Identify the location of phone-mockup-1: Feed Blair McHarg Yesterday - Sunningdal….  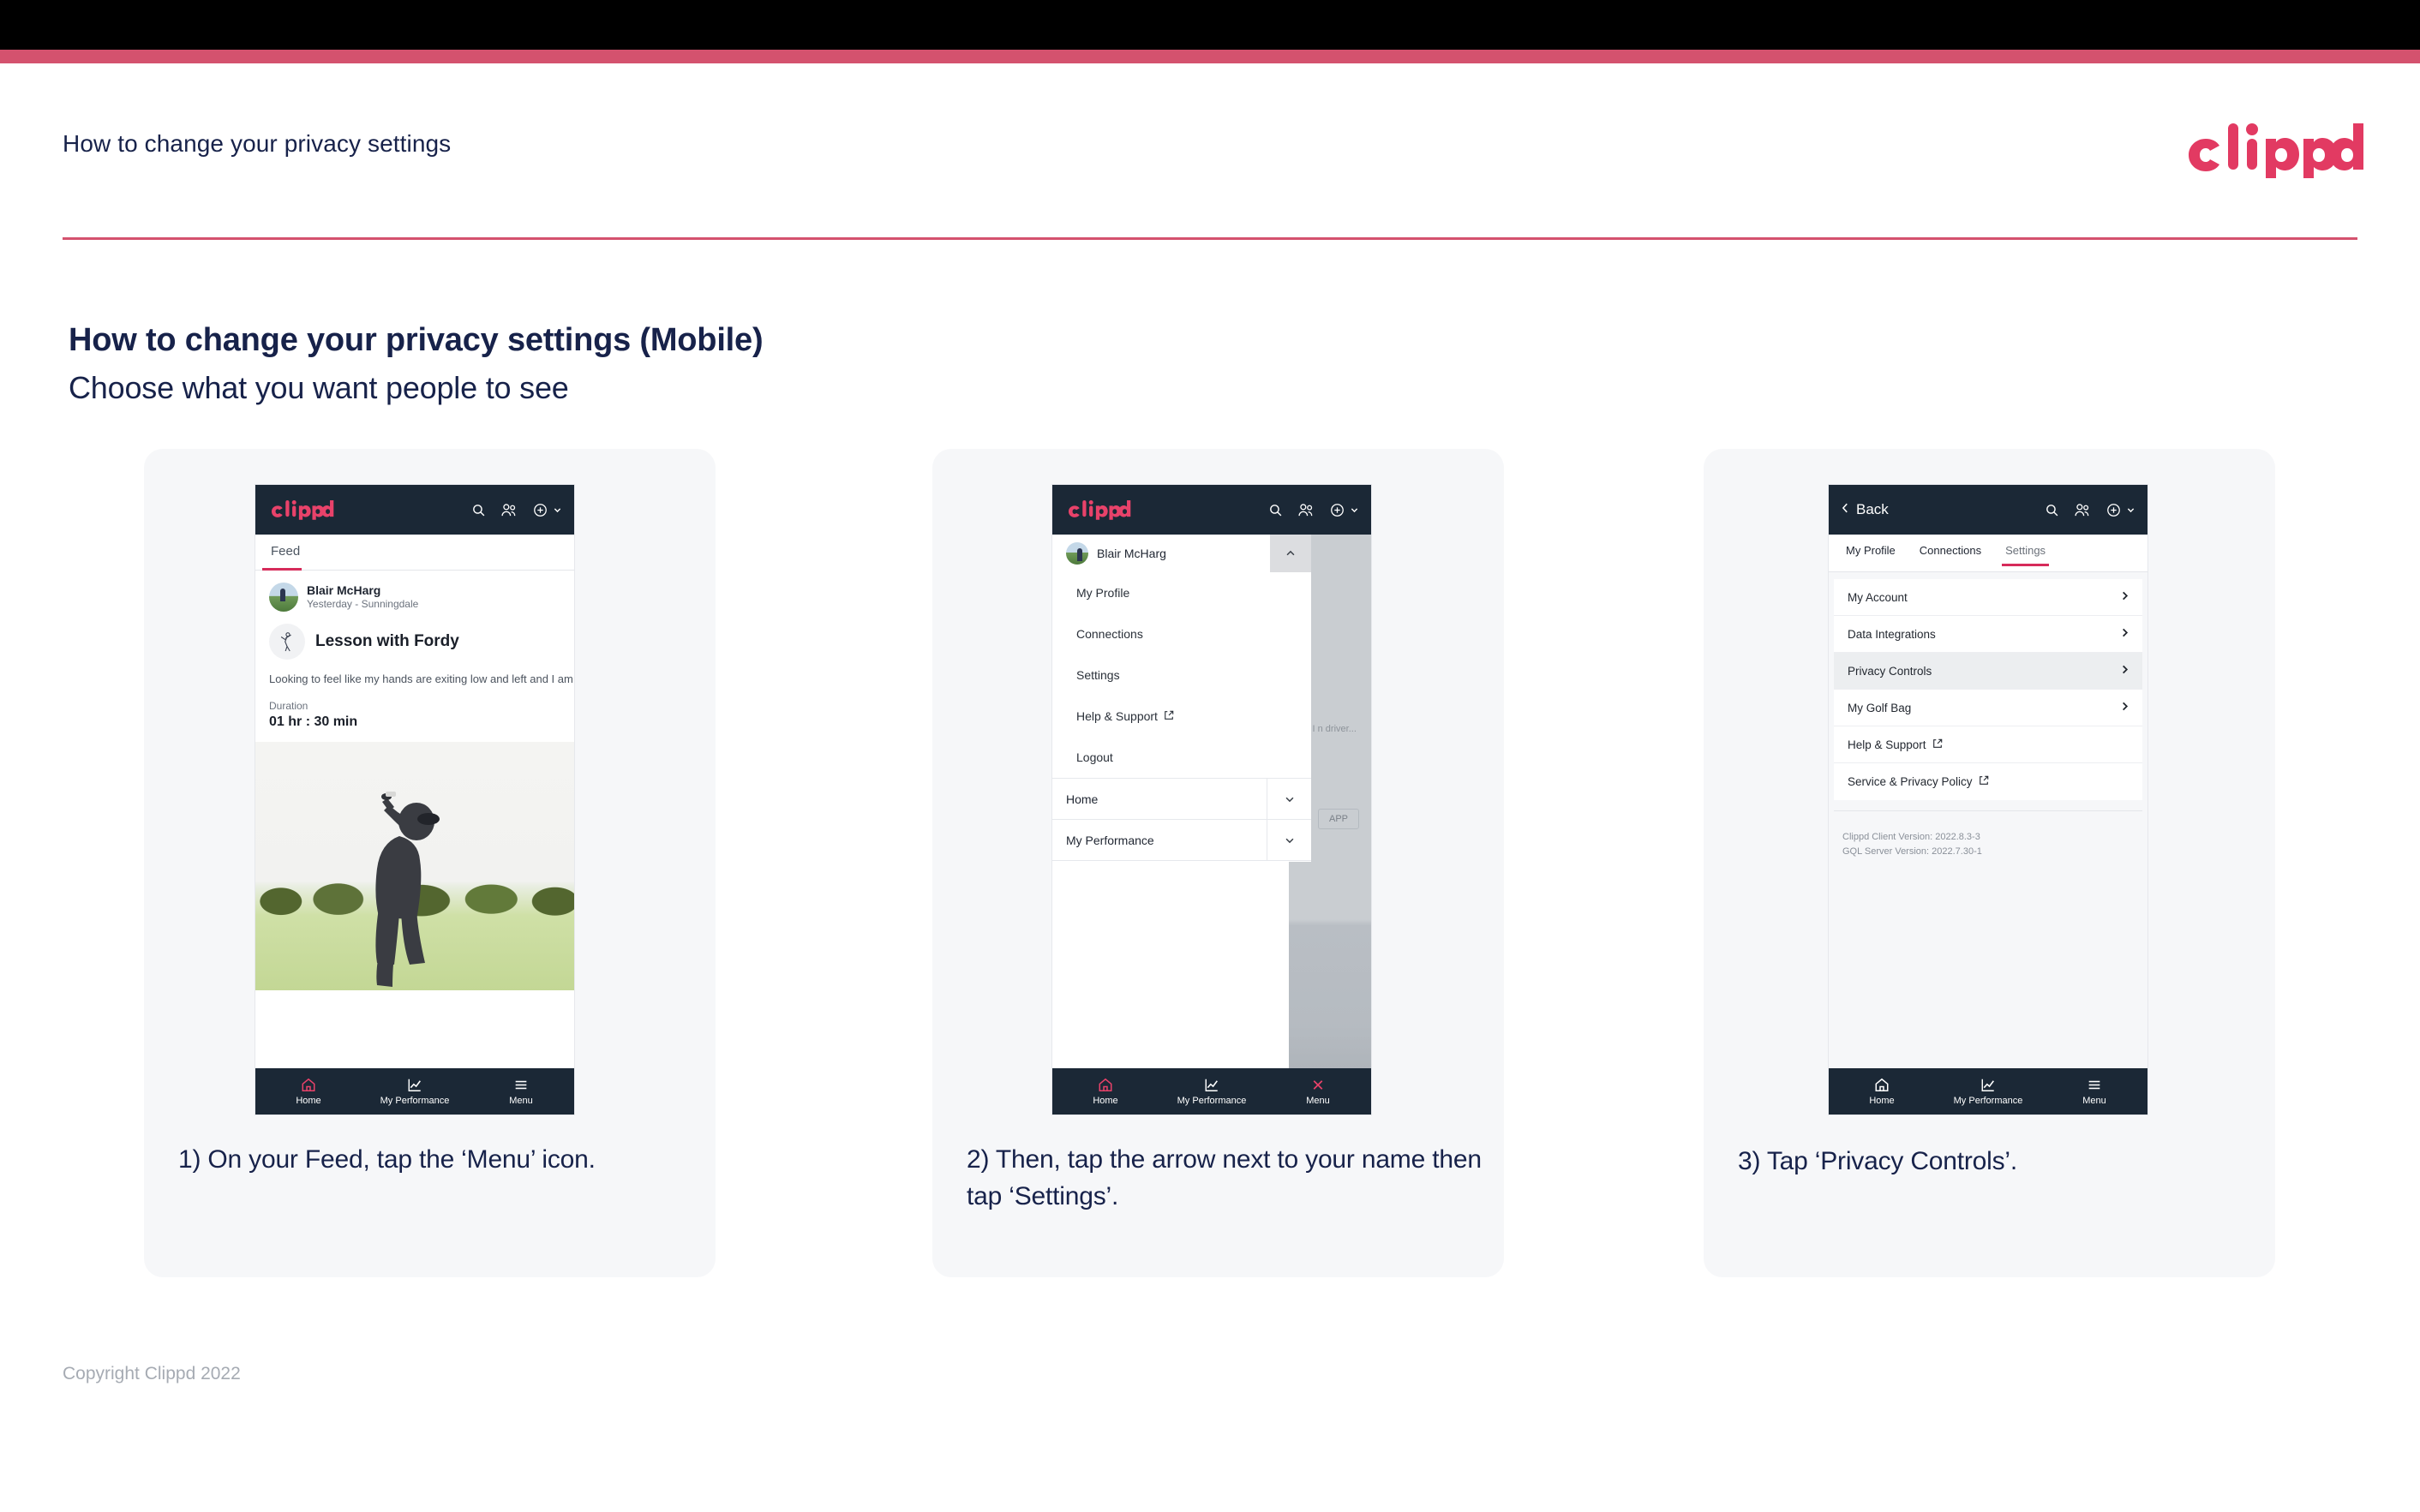
(414, 800).